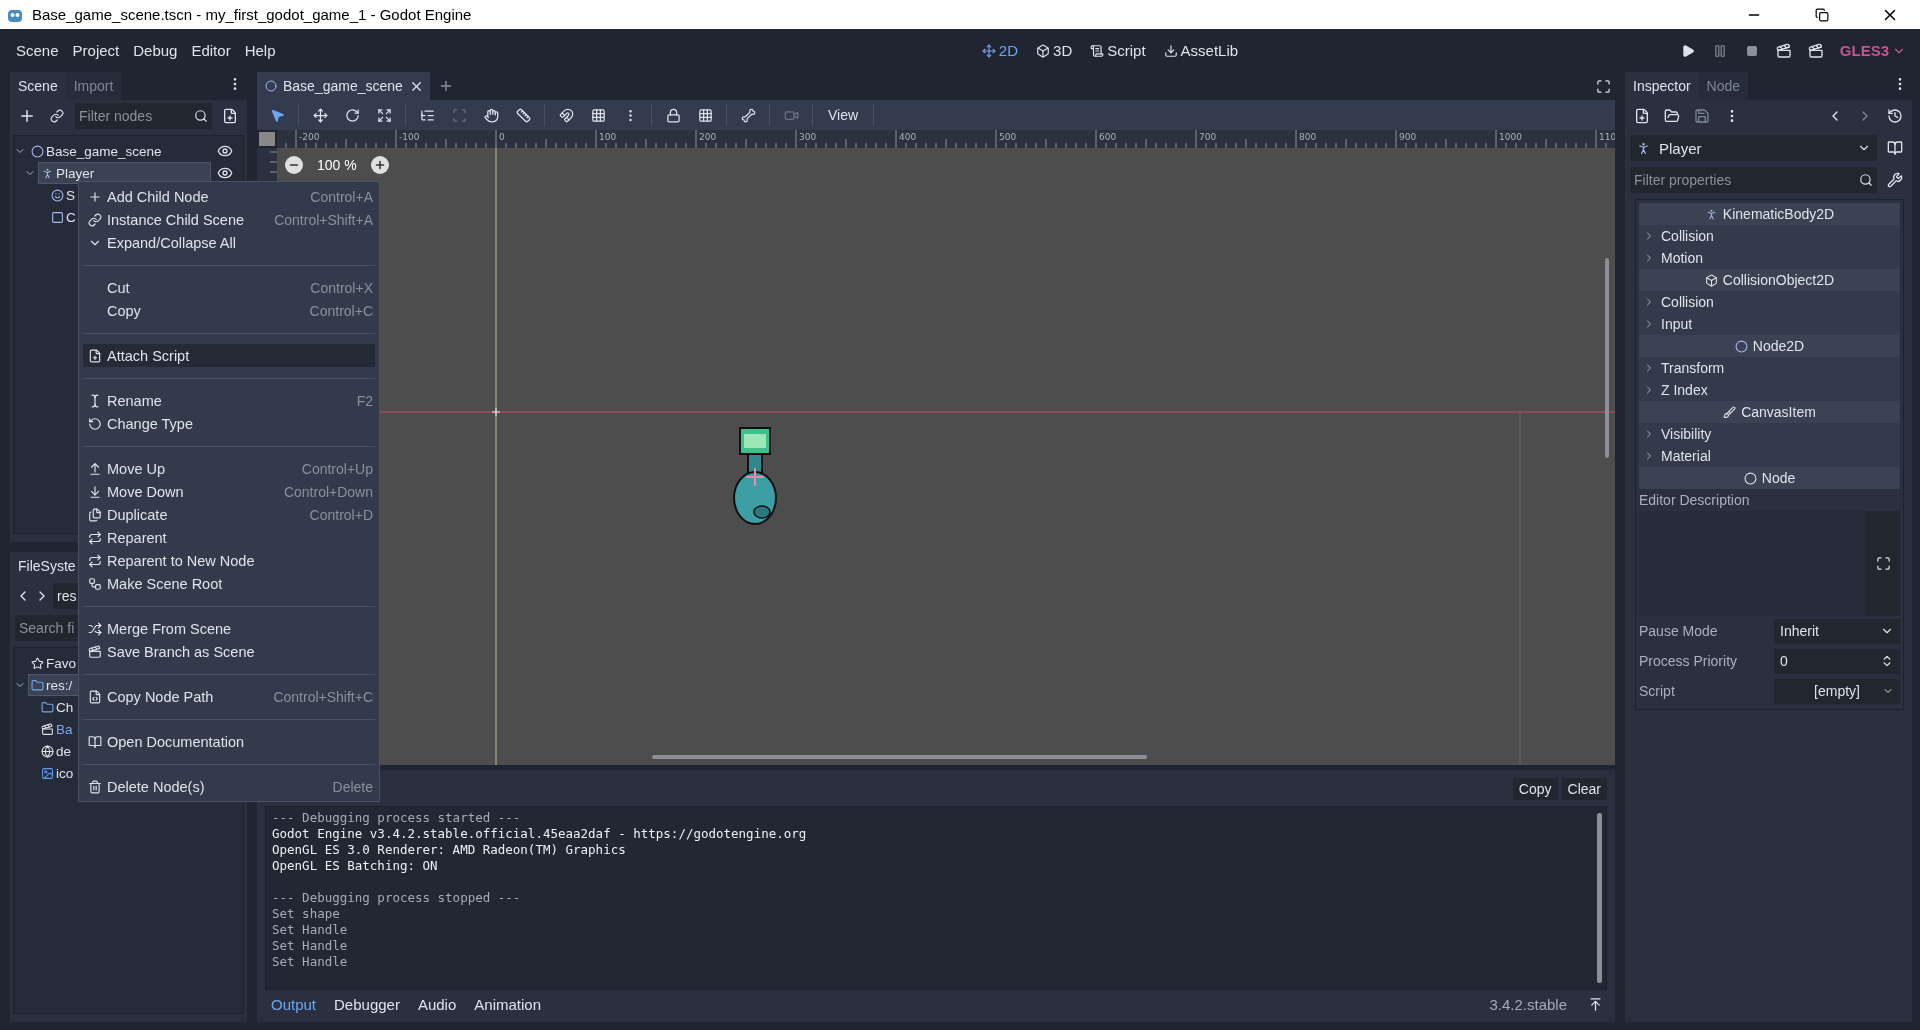 The height and width of the screenshot is (1030, 1920). I want to click on shortcut-label: Control+Shift+A, so click(323, 219).